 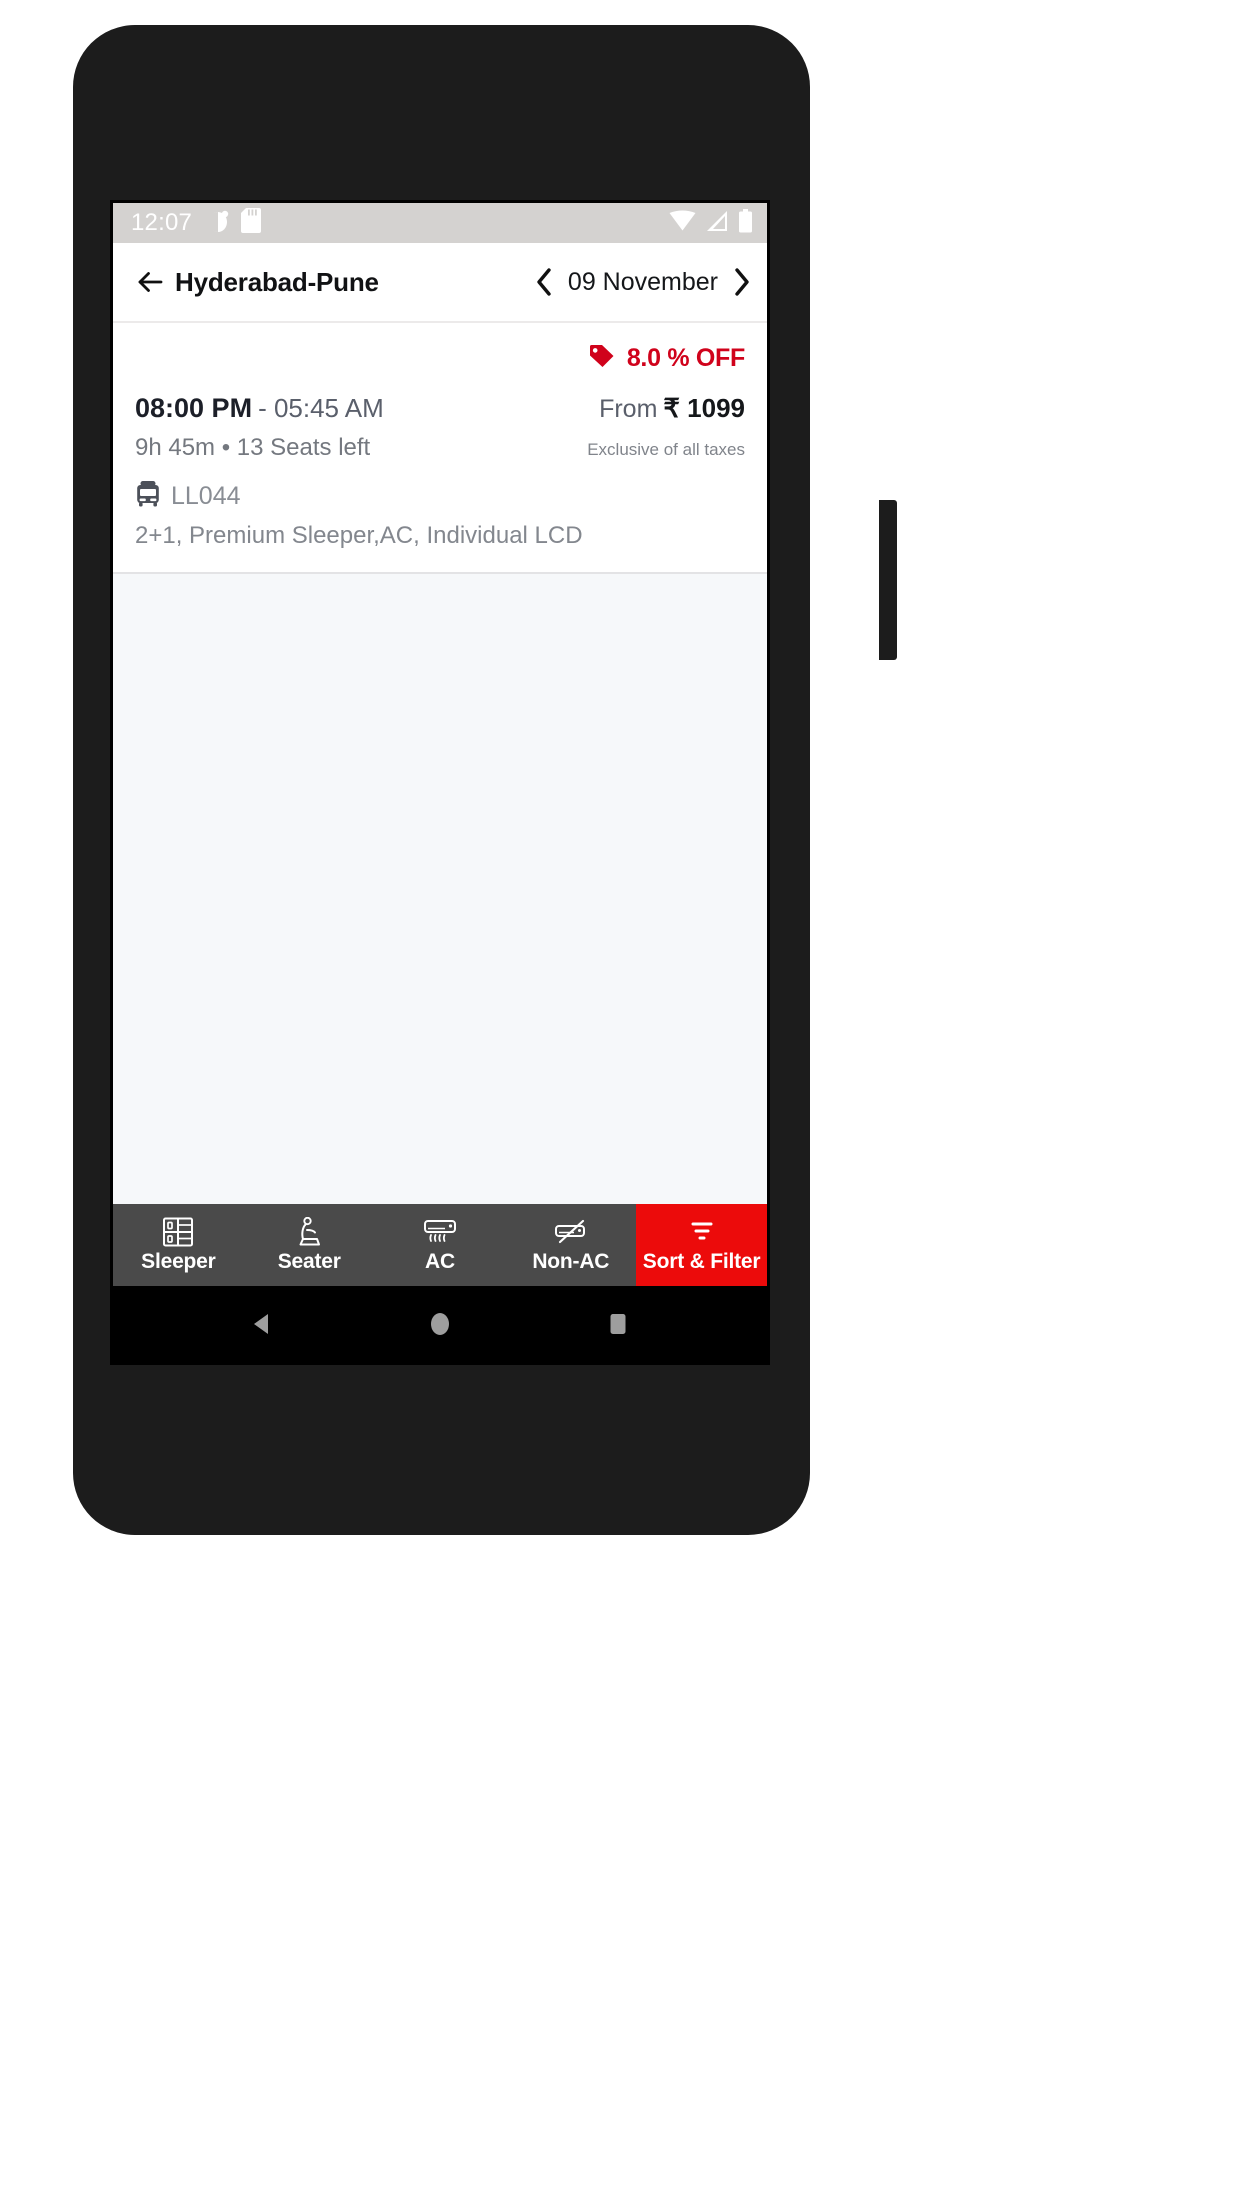 I want to click on filter-item-ac: AC, so click(x=440, y=1245).